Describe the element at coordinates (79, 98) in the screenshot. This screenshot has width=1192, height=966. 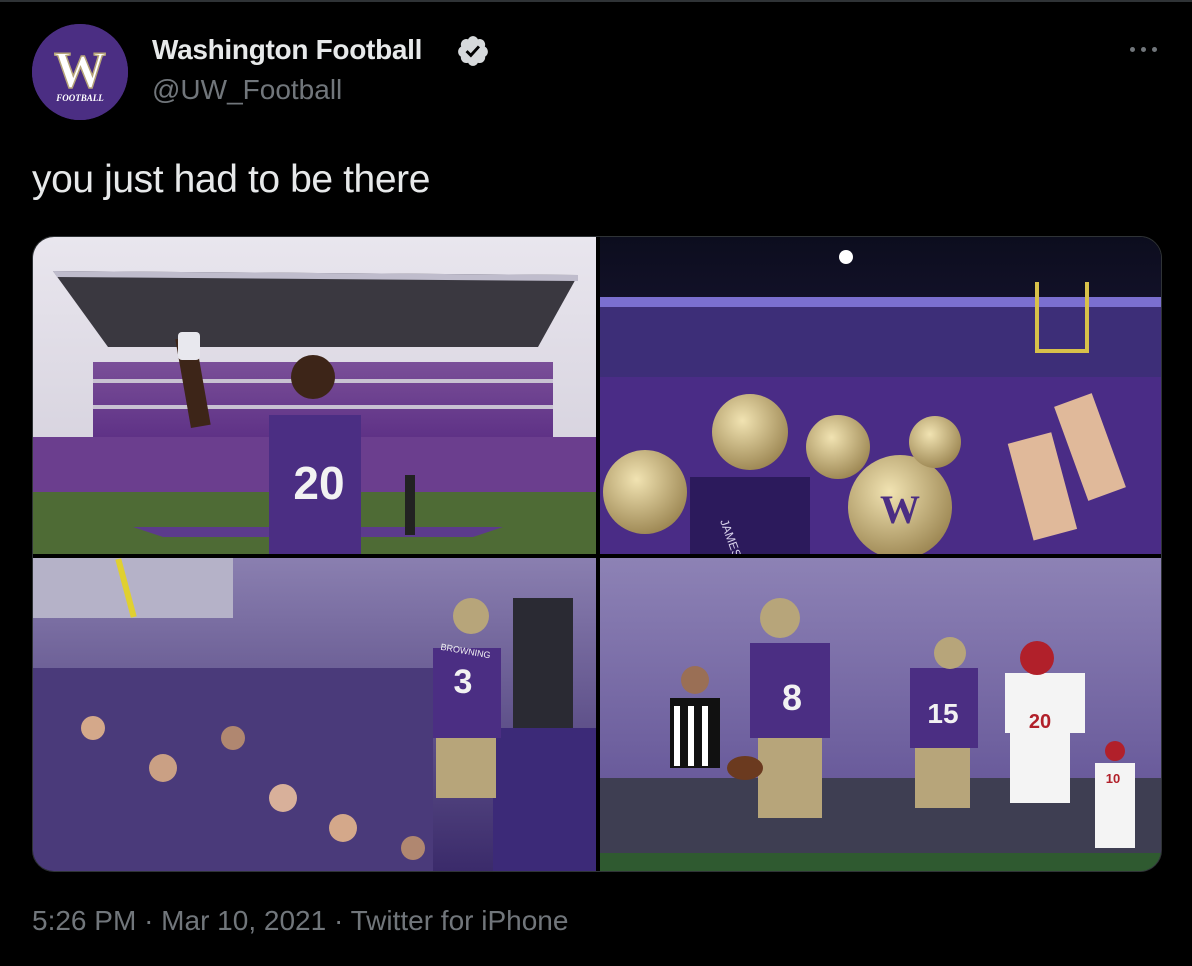
I see `svg-text: FOOTBALL` at that location.